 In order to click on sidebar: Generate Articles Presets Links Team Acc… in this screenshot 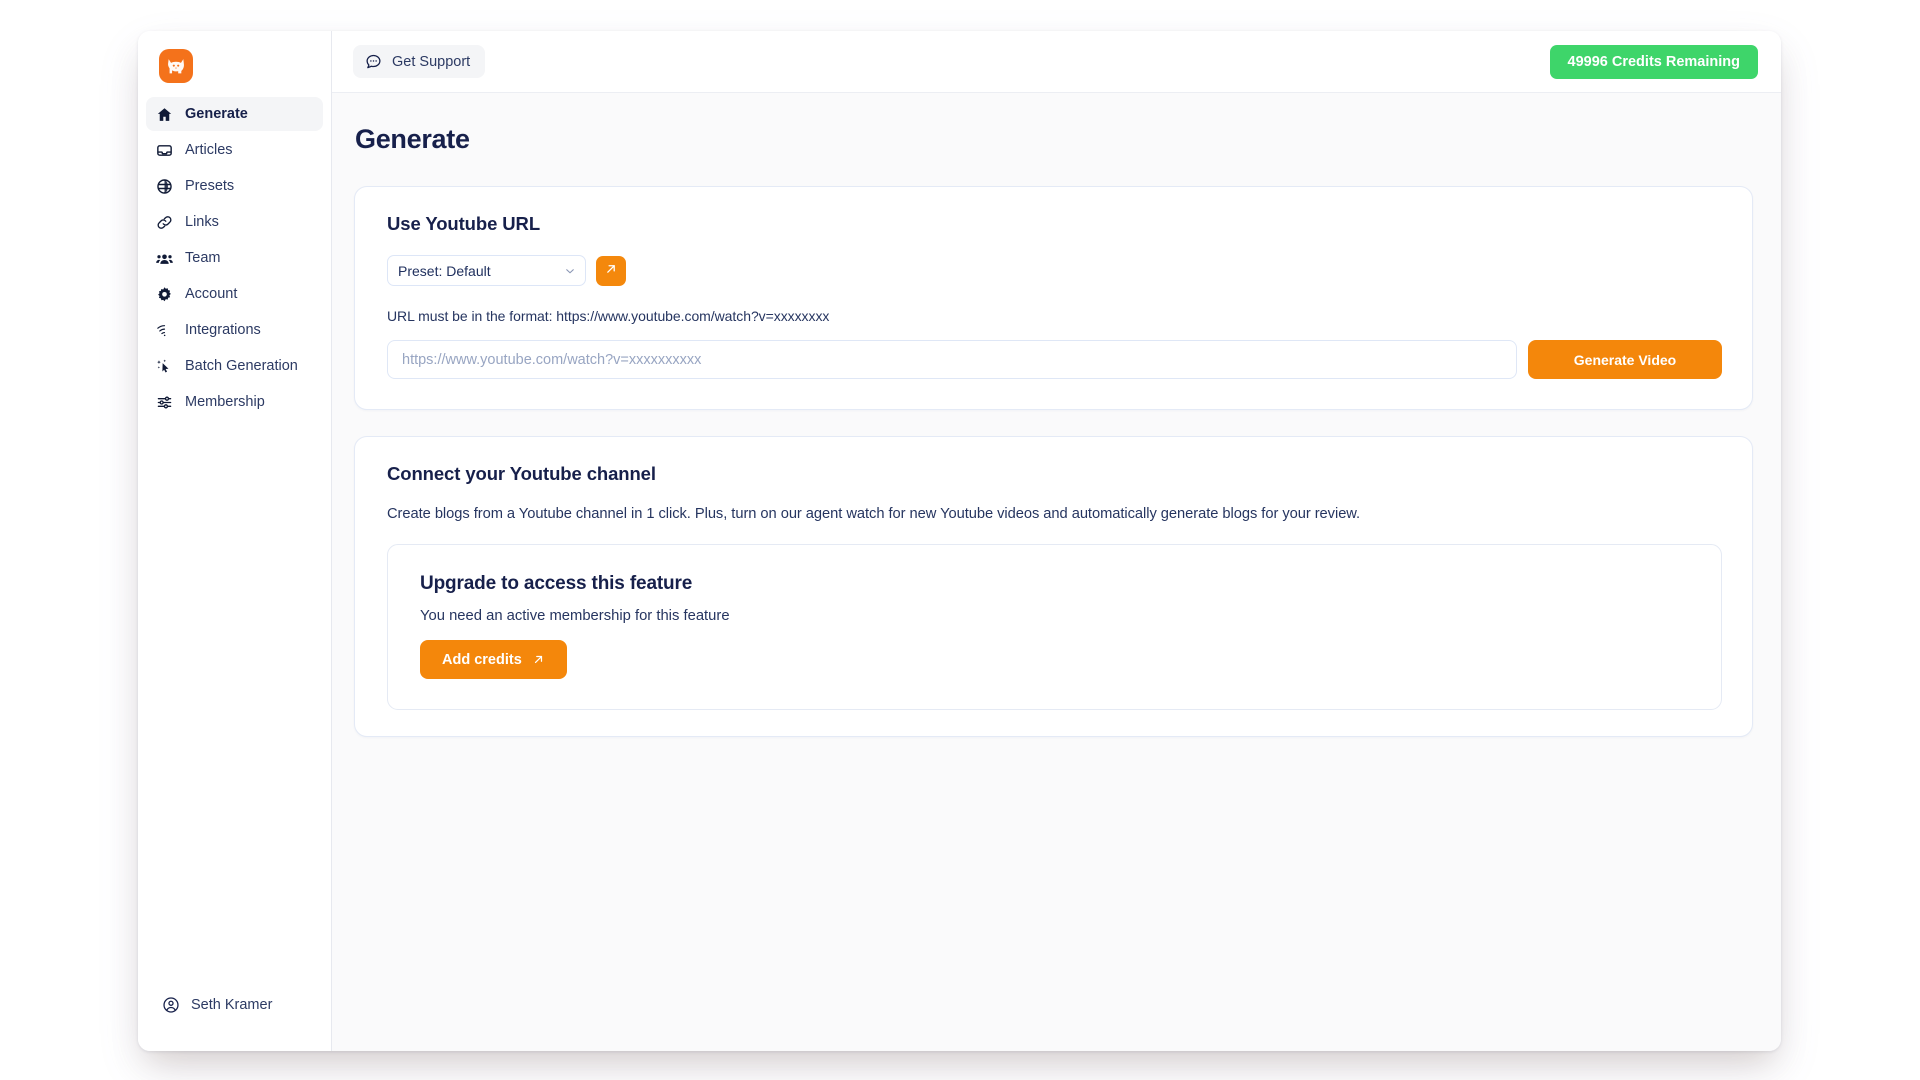, I will do `click(235, 541)`.